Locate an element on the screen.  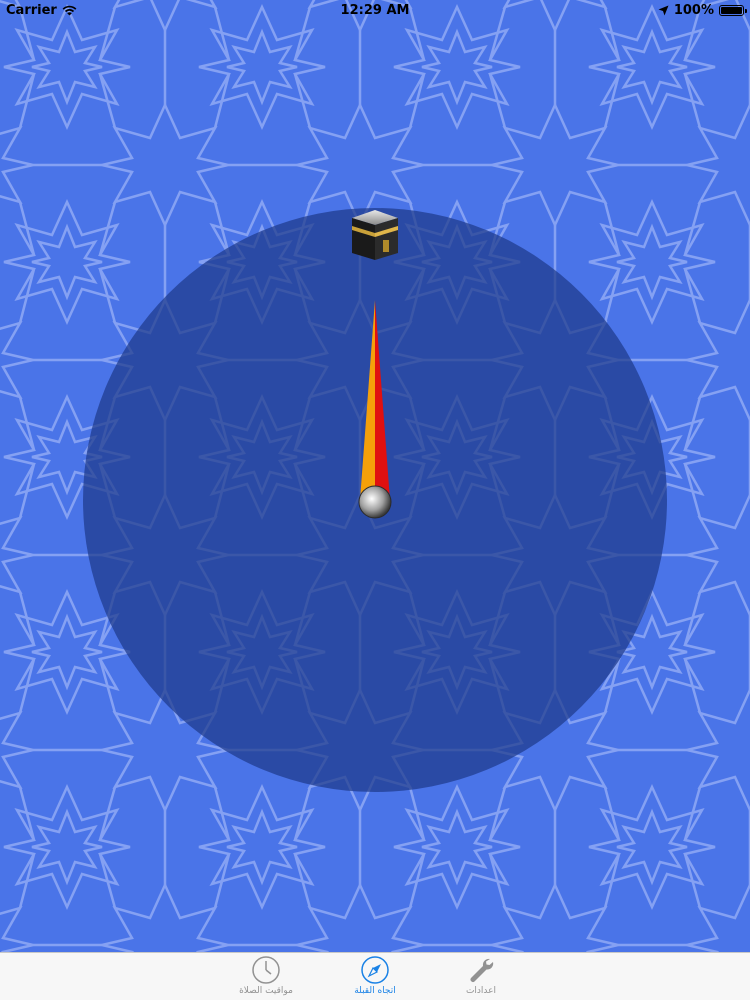
status-bar: Carrier 12:29 AM 100% is located at coordinates (375, 11).